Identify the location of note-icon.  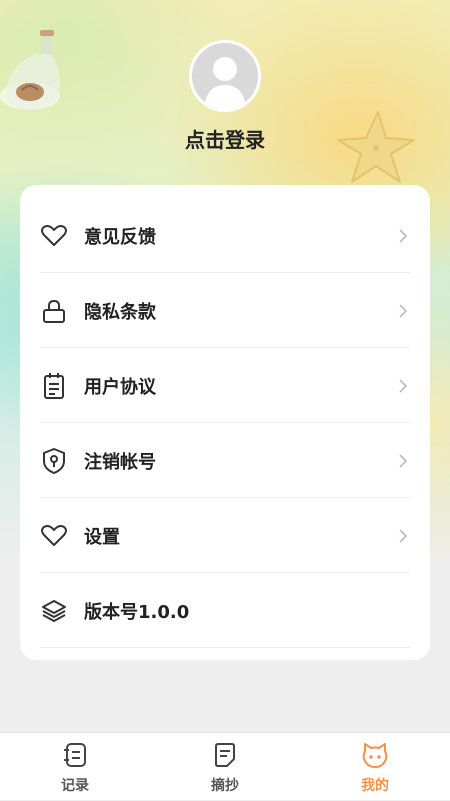
(225, 755).